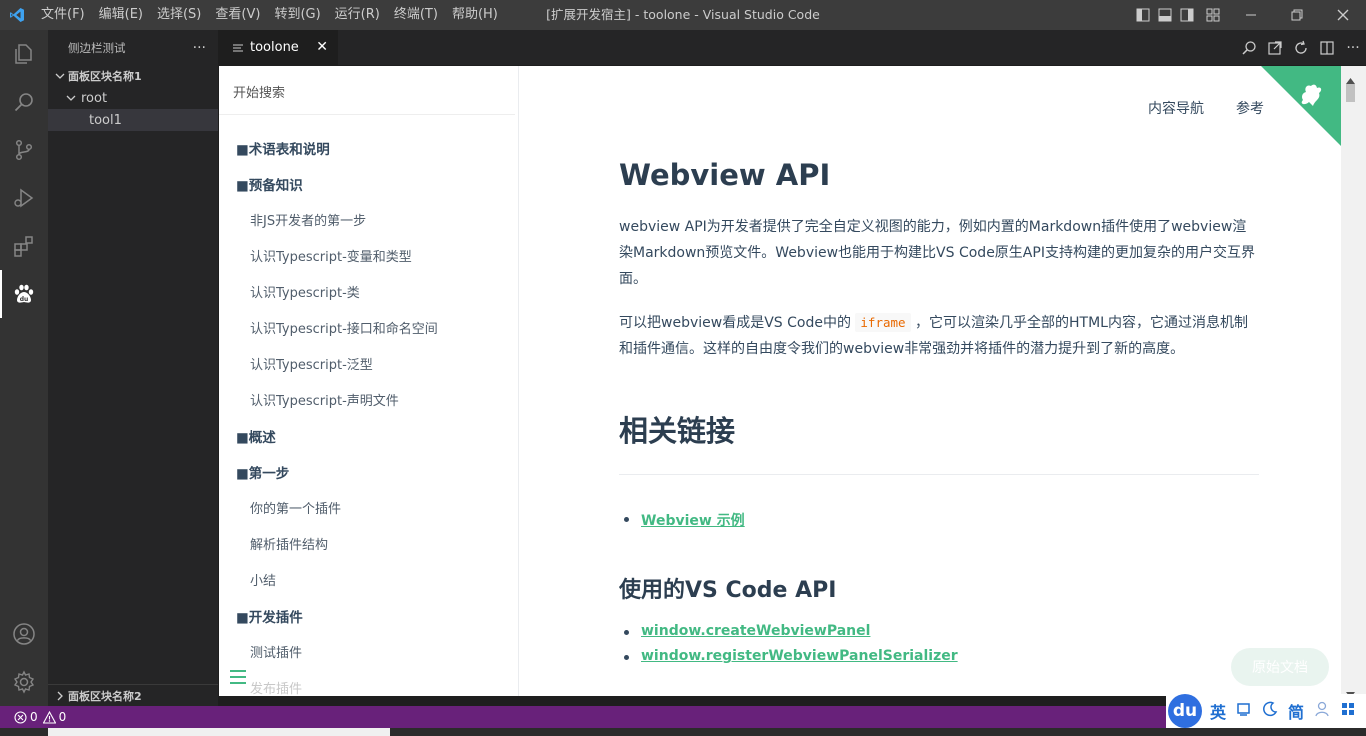  What do you see at coordinates (133, 368) in the screenshot?
I see `sidebar: 侧边栏测试 ··· 面板区块名称1 root tool1 面板区块名称2` at bounding box center [133, 368].